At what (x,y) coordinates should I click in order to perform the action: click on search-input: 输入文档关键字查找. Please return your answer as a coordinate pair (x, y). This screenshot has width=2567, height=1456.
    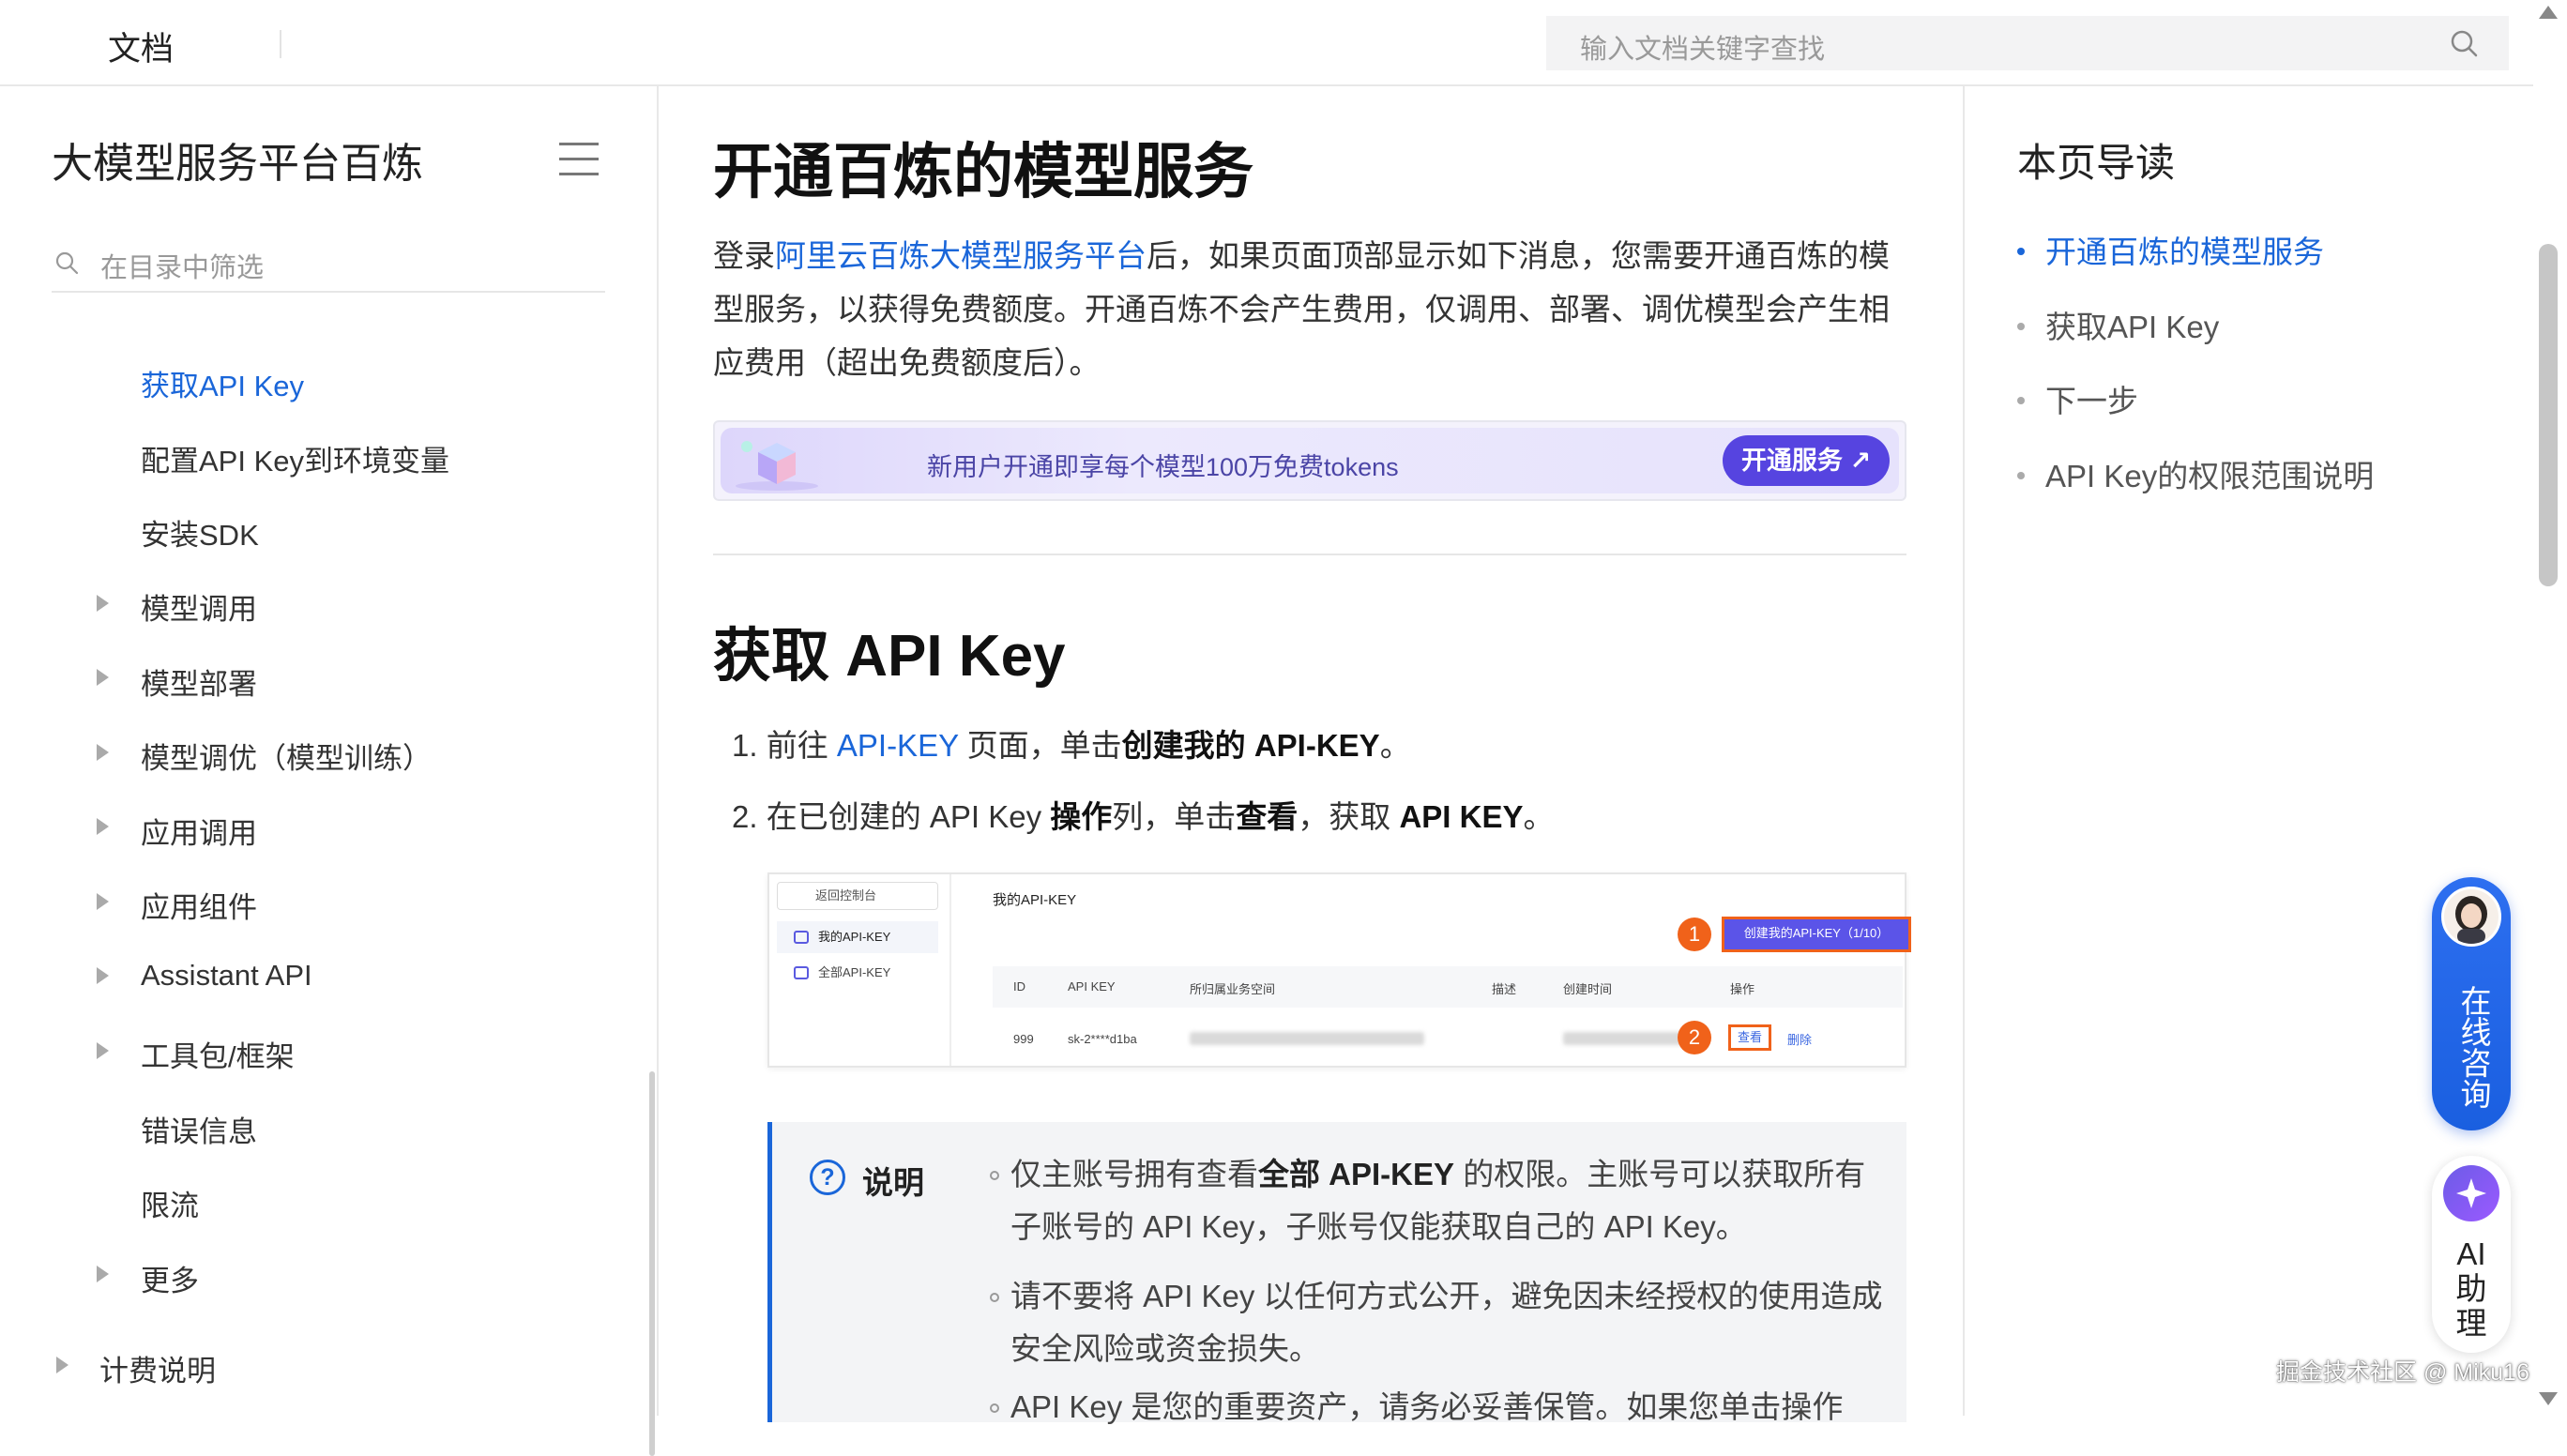
    Looking at the image, I should click on (2027, 43).